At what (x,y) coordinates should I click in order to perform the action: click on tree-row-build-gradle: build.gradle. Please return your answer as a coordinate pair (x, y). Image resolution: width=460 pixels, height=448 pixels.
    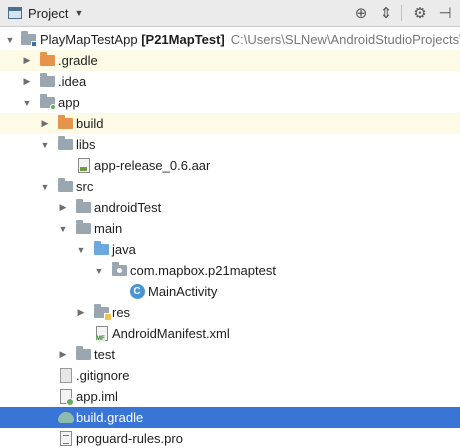
    Looking at the image, I should click on (230, 417).